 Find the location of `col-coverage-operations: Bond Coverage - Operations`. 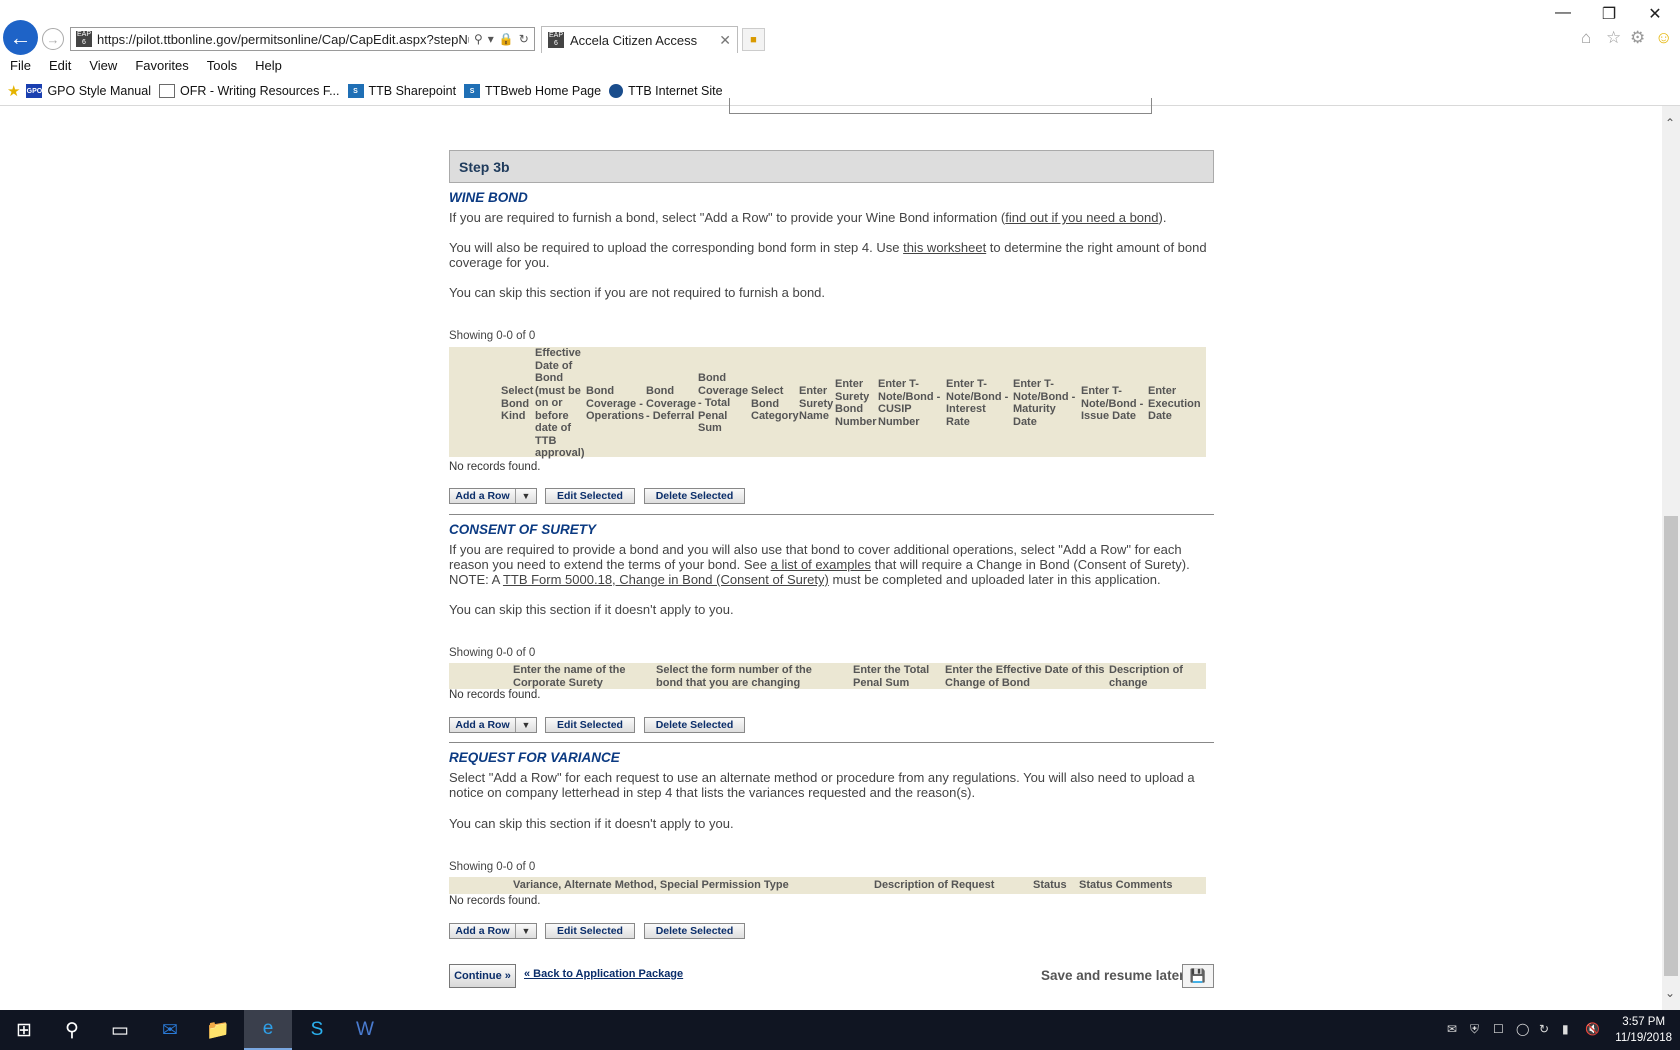

col-coverage-operations: Bond Coverage - Operations is located at coordinates (616, 404).